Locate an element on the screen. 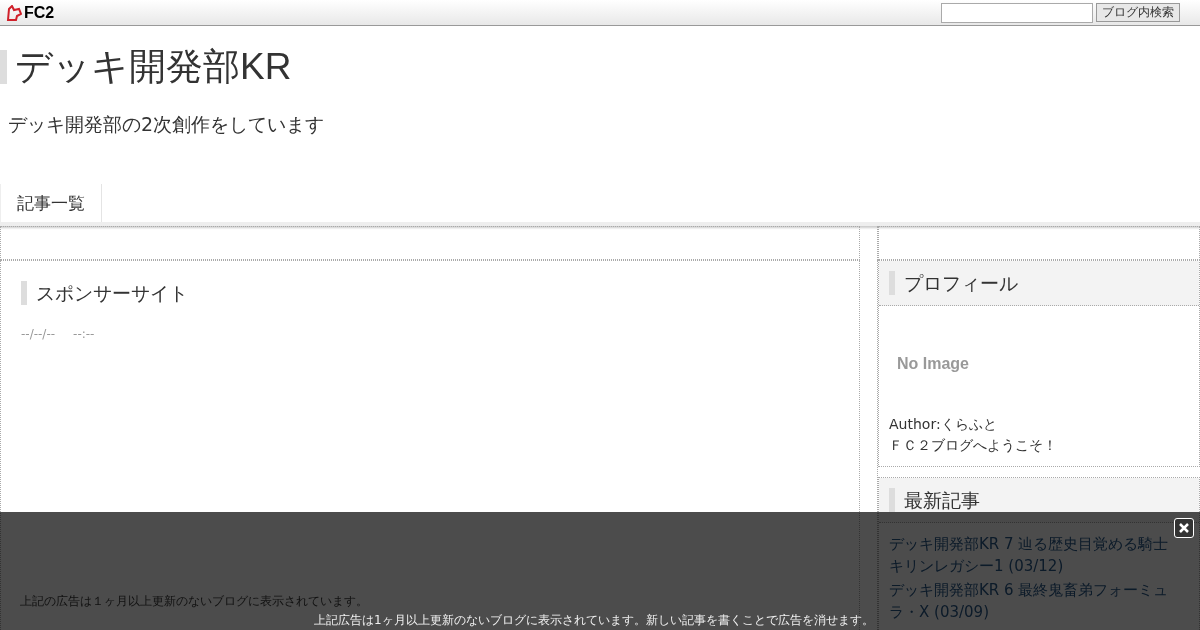  entry-title: スポンサーサイト is located at coordinates (430, 293).